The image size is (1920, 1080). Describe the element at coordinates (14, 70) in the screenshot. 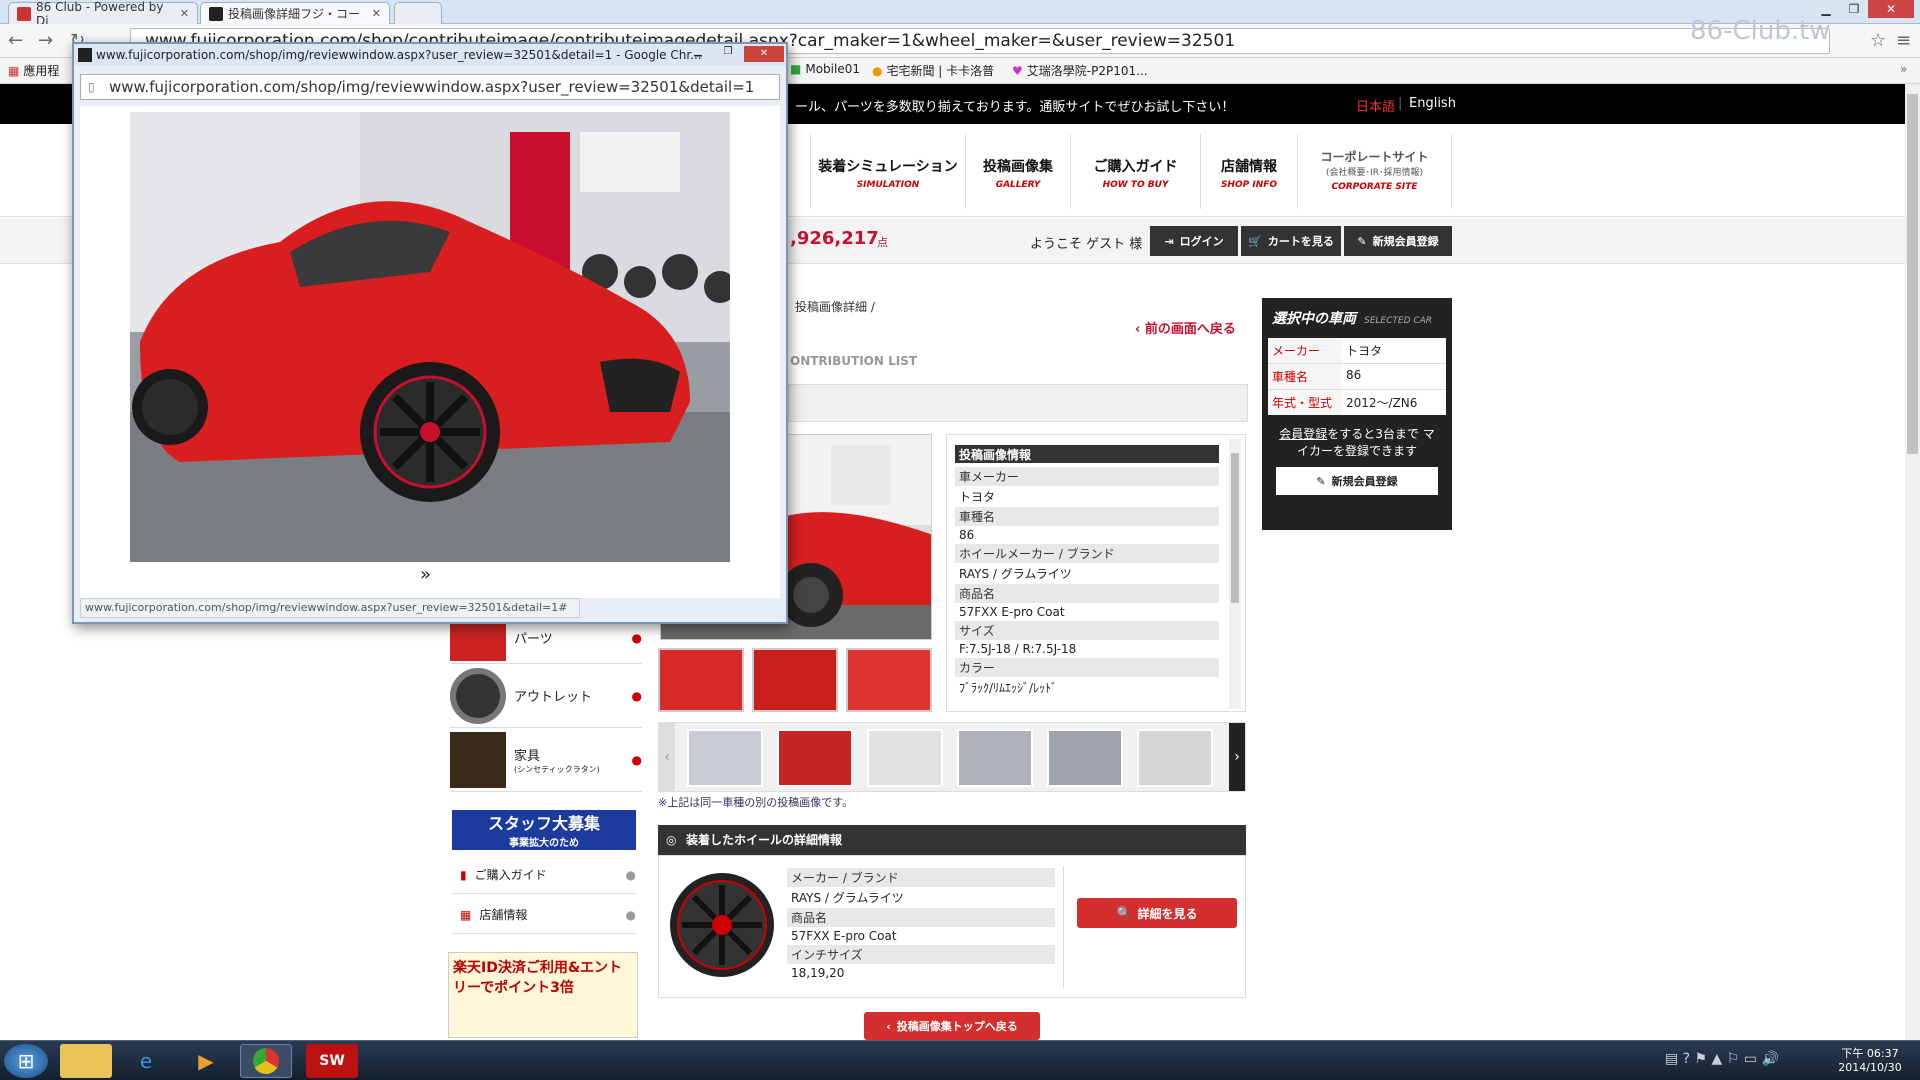

I see `apps-icon: ▦` at that location.